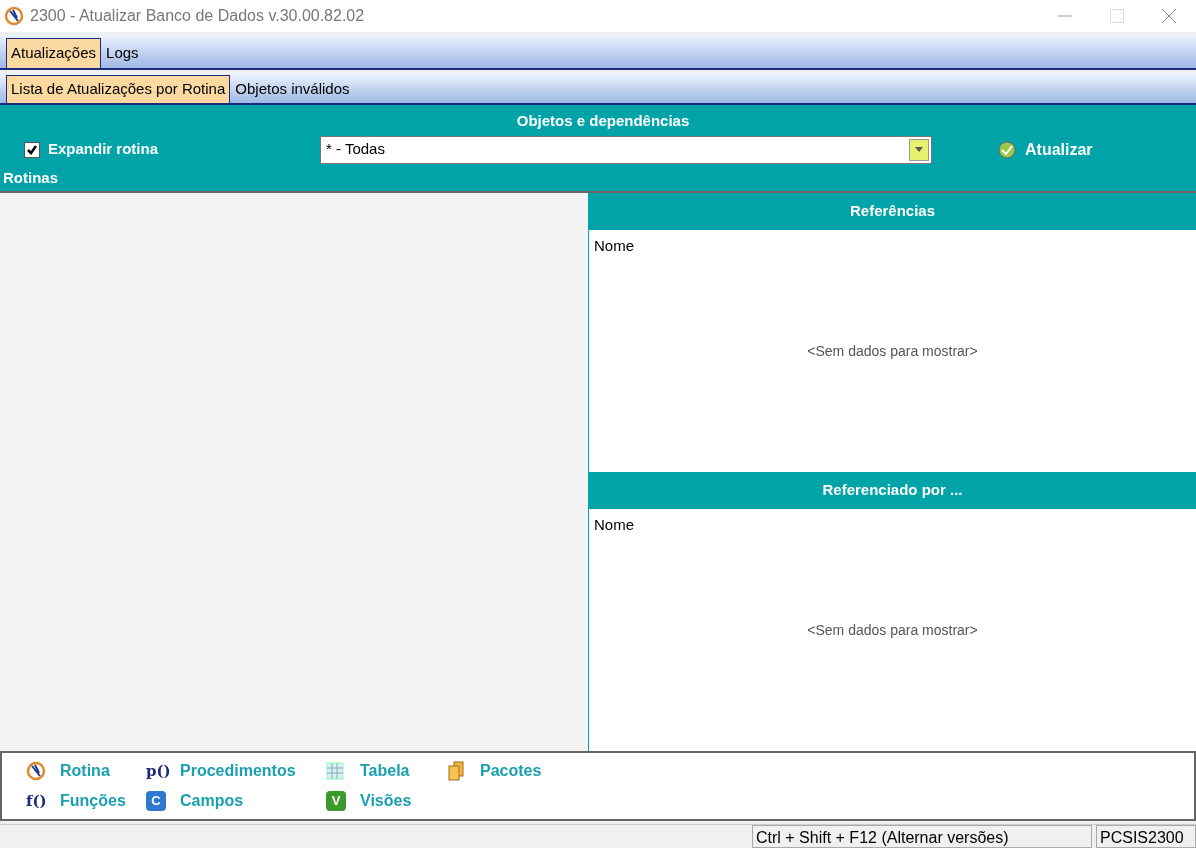 The width and height of the screenshot is (1196, 848). What do you see at coordinates (31, 177) in the screenshot?
I see `section-label: Rotinas` at bounding box center [31, 177].